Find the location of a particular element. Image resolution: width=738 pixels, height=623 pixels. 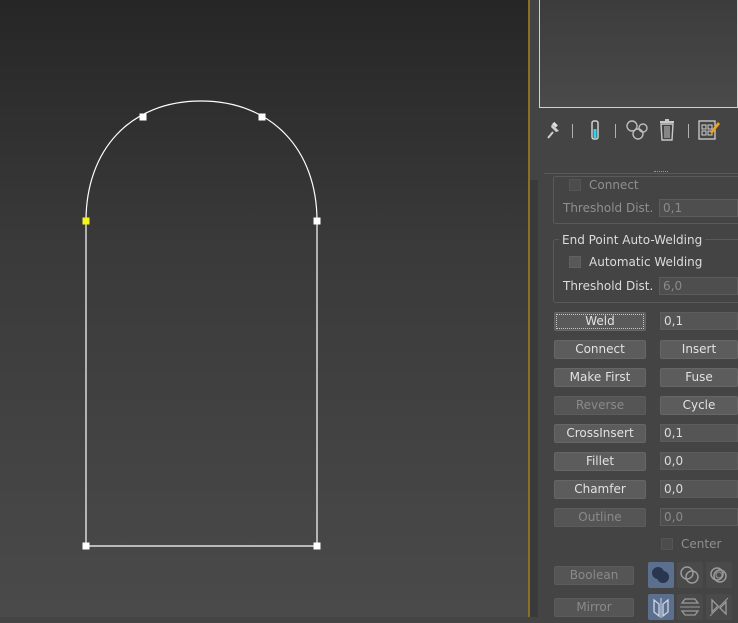

weld-threshold-field: 0,1 is located at coordinates (699, 321).